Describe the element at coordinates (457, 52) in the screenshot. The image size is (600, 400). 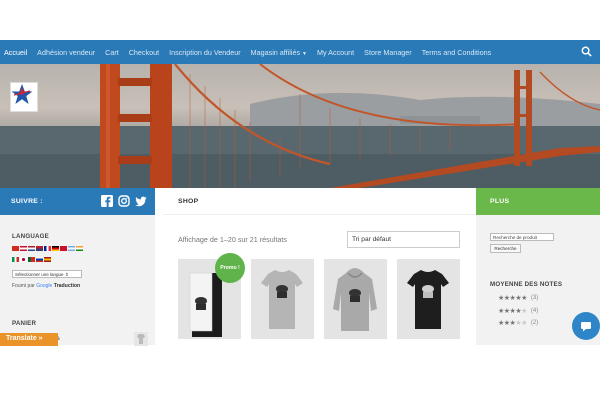
I see `nav-item-terms: Terms and Conditions` at that location.